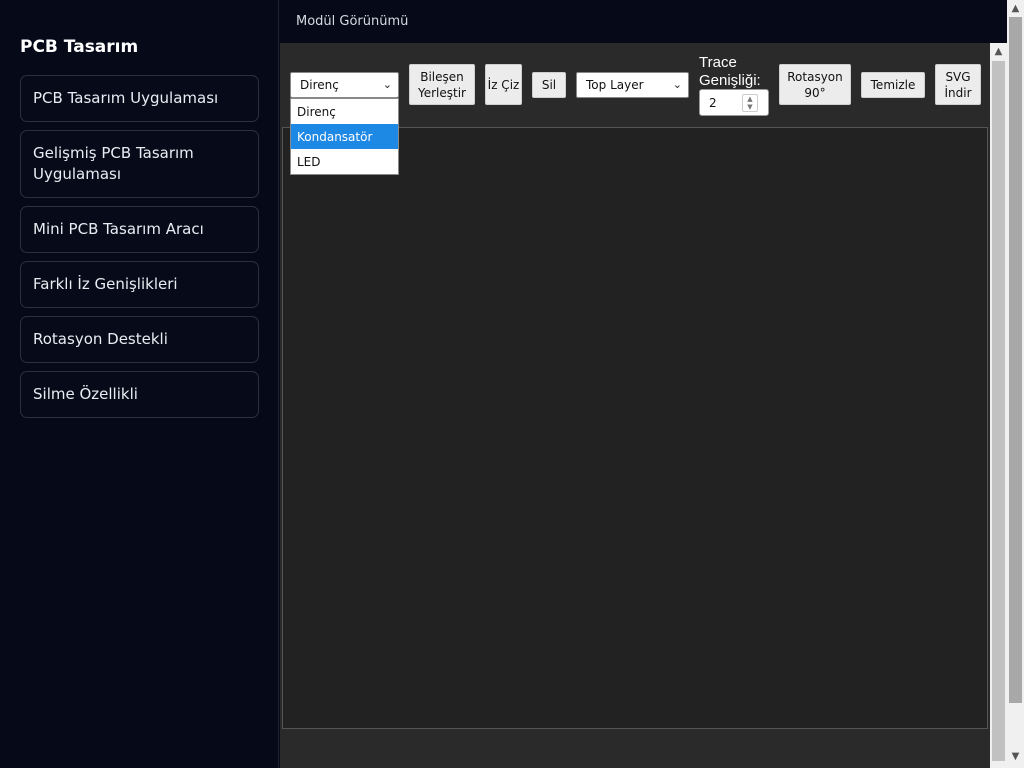  Describe the element at coordinates (713, 103) in the screenshot. I see `trace-width-value: 2` at that location.